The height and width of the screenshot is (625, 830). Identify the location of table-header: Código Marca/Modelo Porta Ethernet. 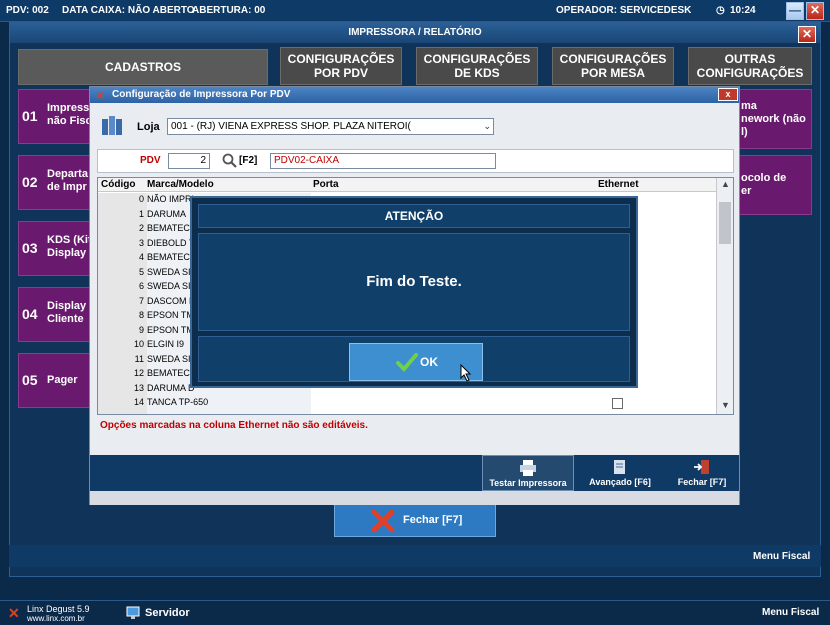
(407, 185).